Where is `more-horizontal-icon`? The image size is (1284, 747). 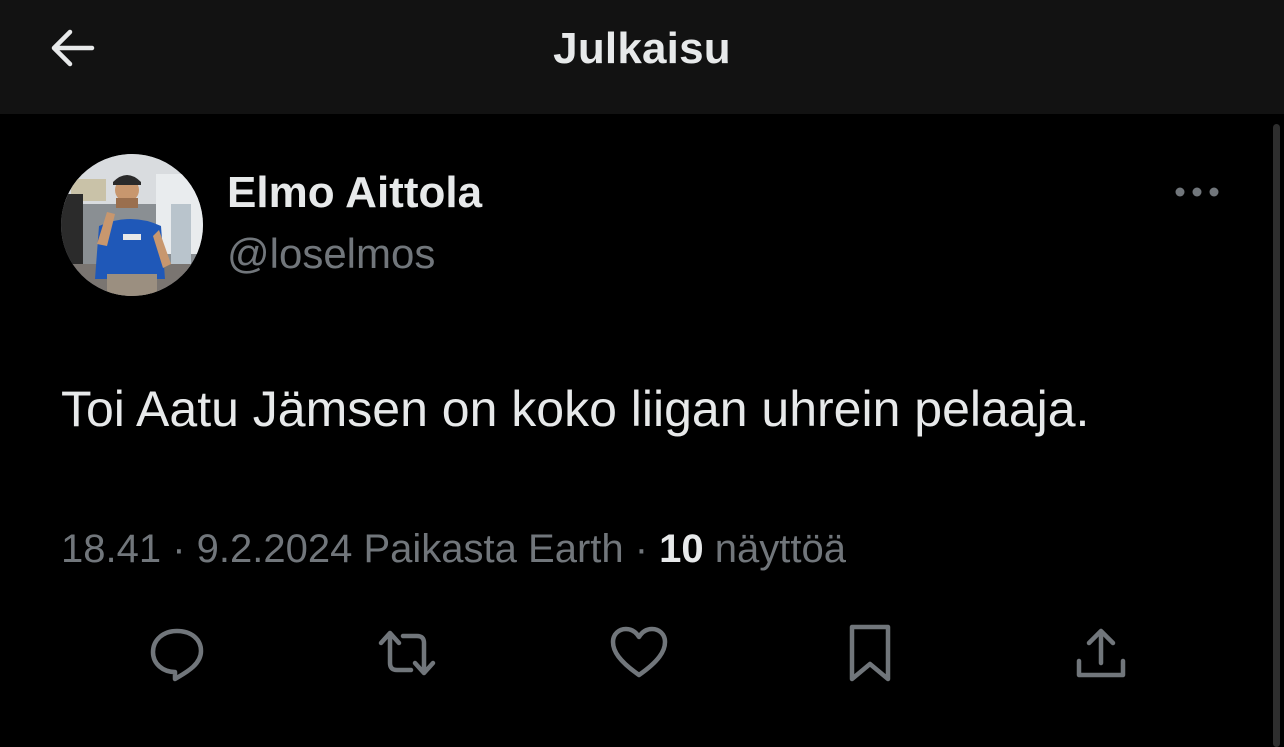
more-horizontal-icon is located at coordinates (1197, 194).